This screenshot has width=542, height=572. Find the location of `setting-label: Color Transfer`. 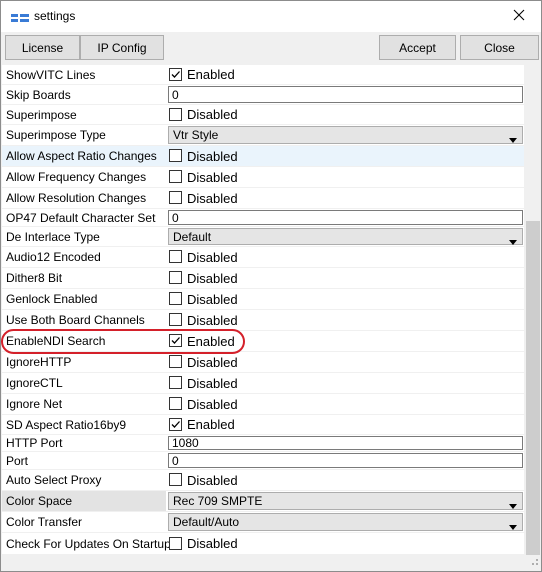

setting-label: Color Transfer is located at coordinates (44, 522).